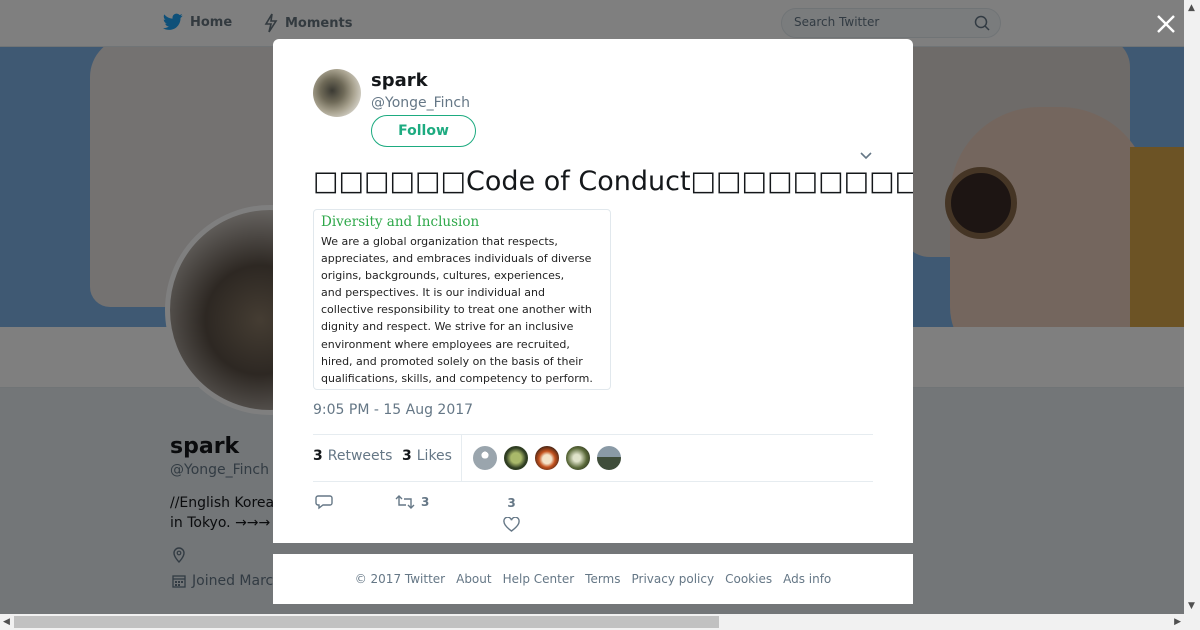 This screenshot has height=630, width=1200. What do you see at coordinates (593, 481) in the screenshot?
I see `divider` at bounding box center [593, 481].